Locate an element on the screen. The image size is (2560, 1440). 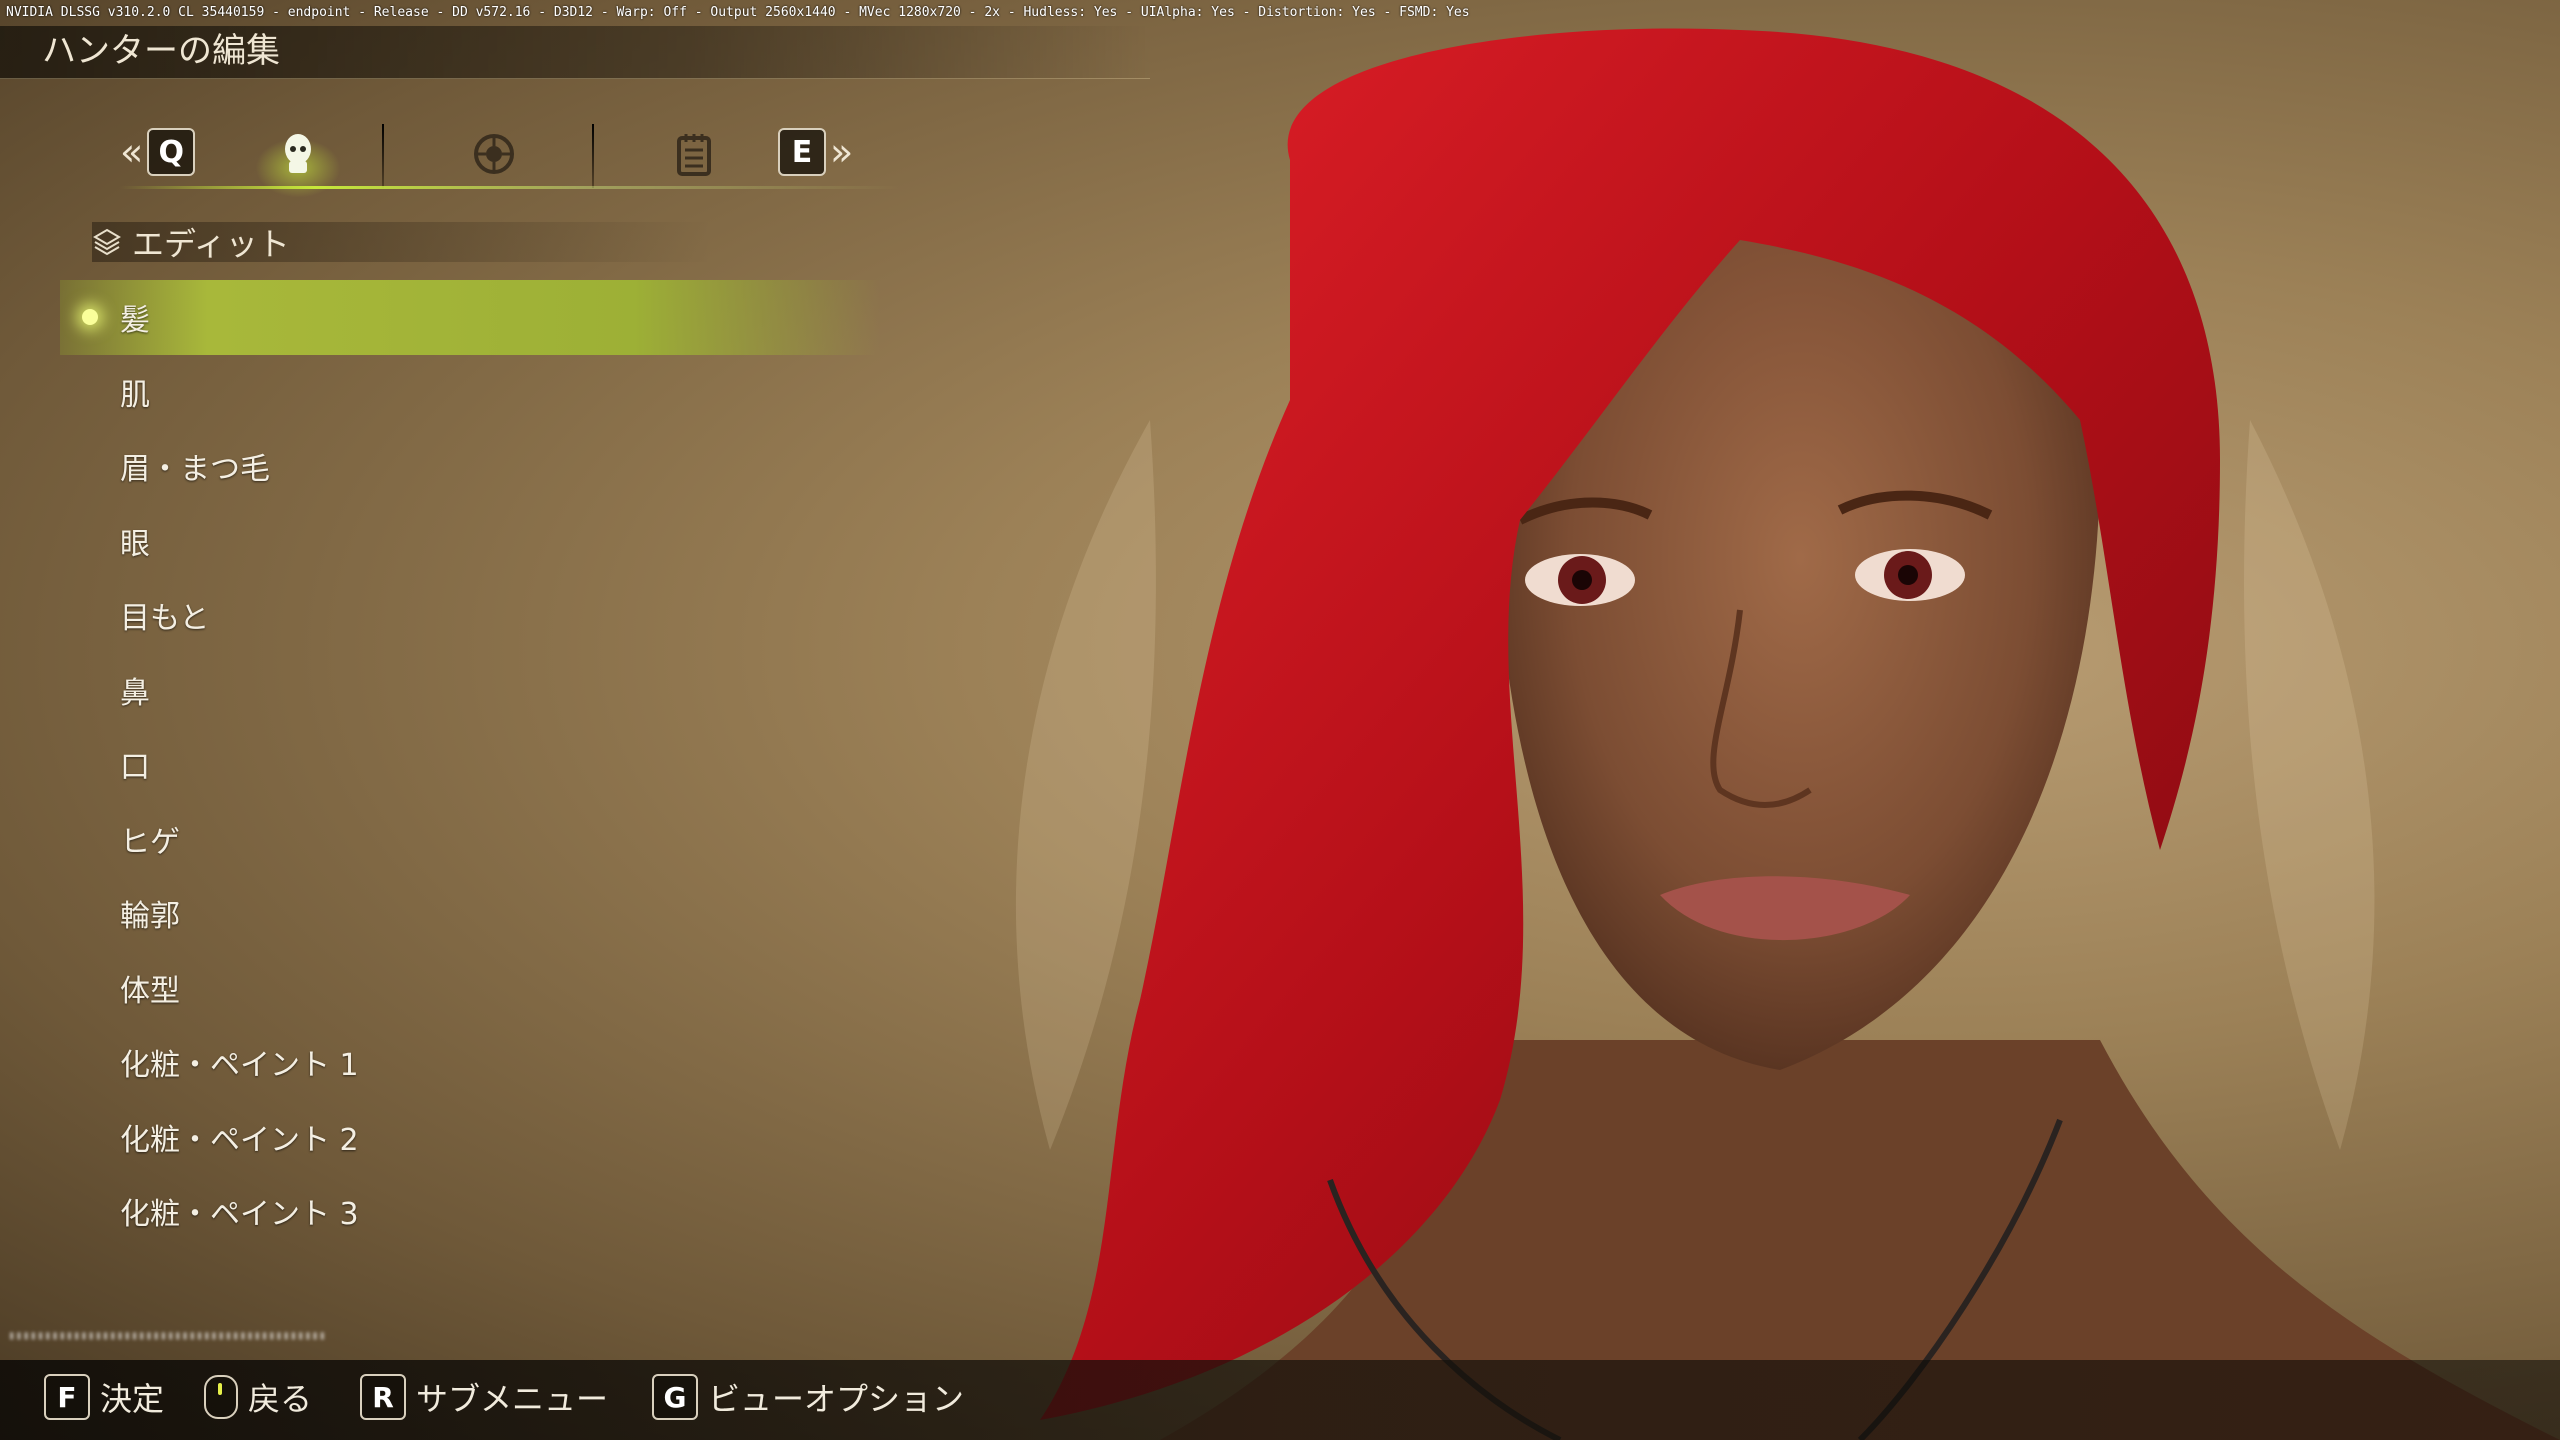
confirm-hint: F 決定 is located at coordinates (104, 1397).